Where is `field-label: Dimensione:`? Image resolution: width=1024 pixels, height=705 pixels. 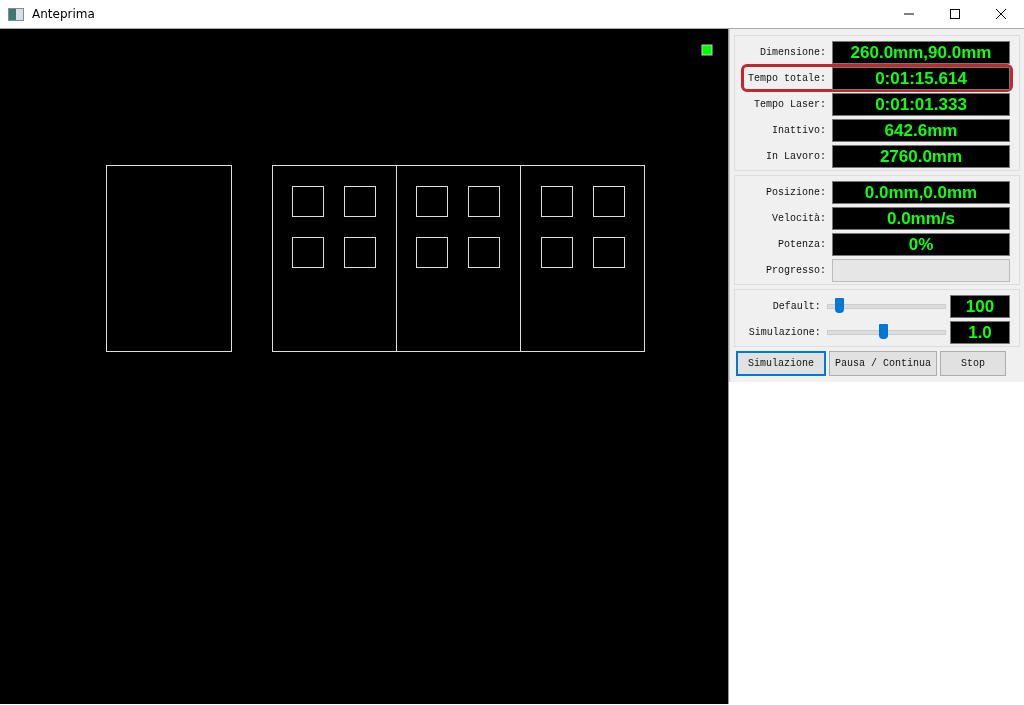 field-label: Dimensione: is located at coordinates (793, 52).